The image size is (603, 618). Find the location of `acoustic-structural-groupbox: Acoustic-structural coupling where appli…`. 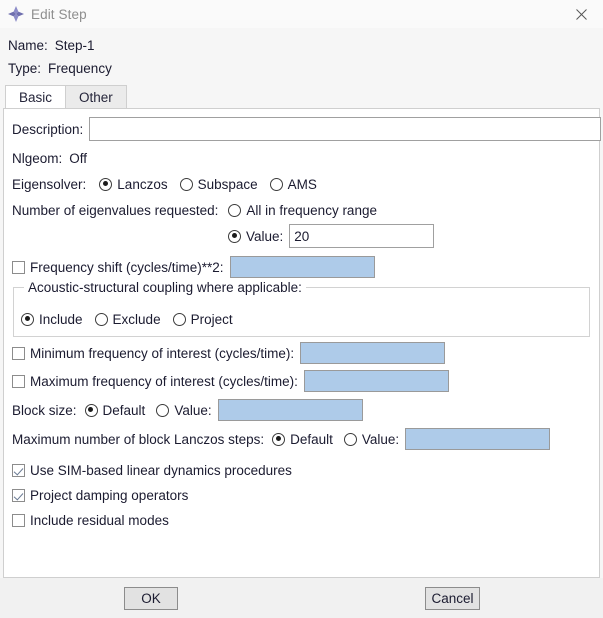

acoustic-structural-groupbox: Acoustic-structural coupling where appli… is located at coordinates (301, 308).